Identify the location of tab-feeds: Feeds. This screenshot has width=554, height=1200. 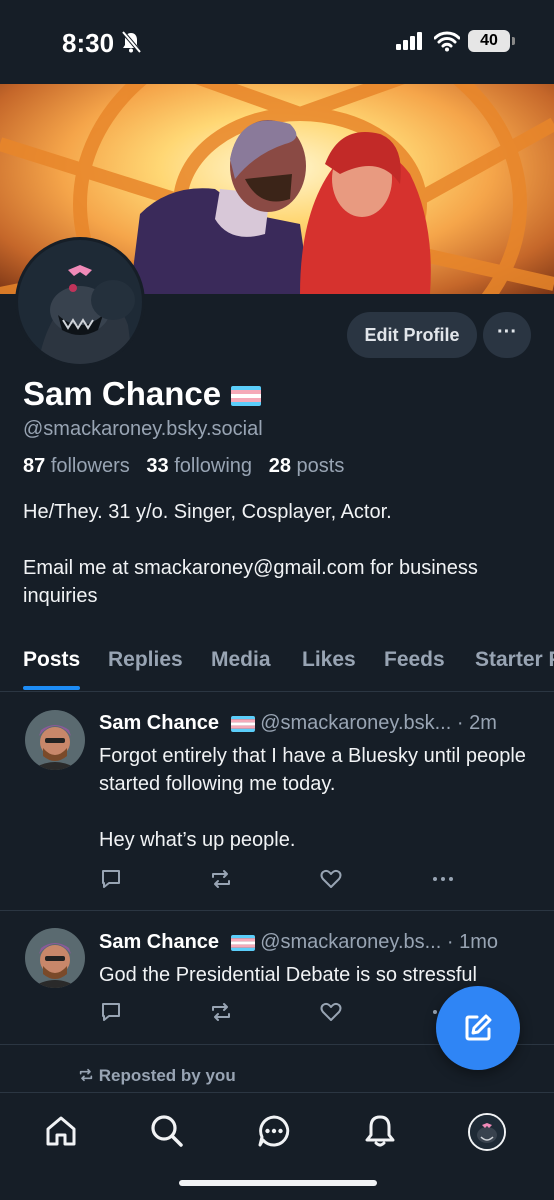
(414, 660).